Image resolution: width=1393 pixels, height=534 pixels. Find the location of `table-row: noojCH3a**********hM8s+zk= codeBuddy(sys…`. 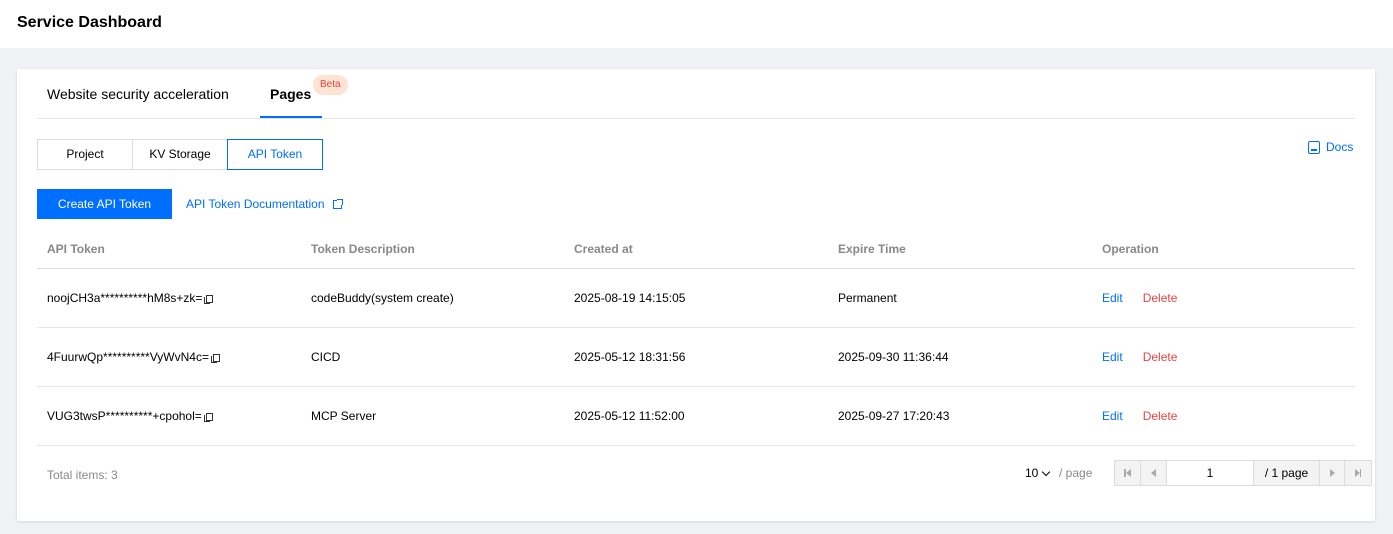

table-row: noojCH3a**********hM8s+zk= codeBuddy(sys… is located at coordinates (696, 298).